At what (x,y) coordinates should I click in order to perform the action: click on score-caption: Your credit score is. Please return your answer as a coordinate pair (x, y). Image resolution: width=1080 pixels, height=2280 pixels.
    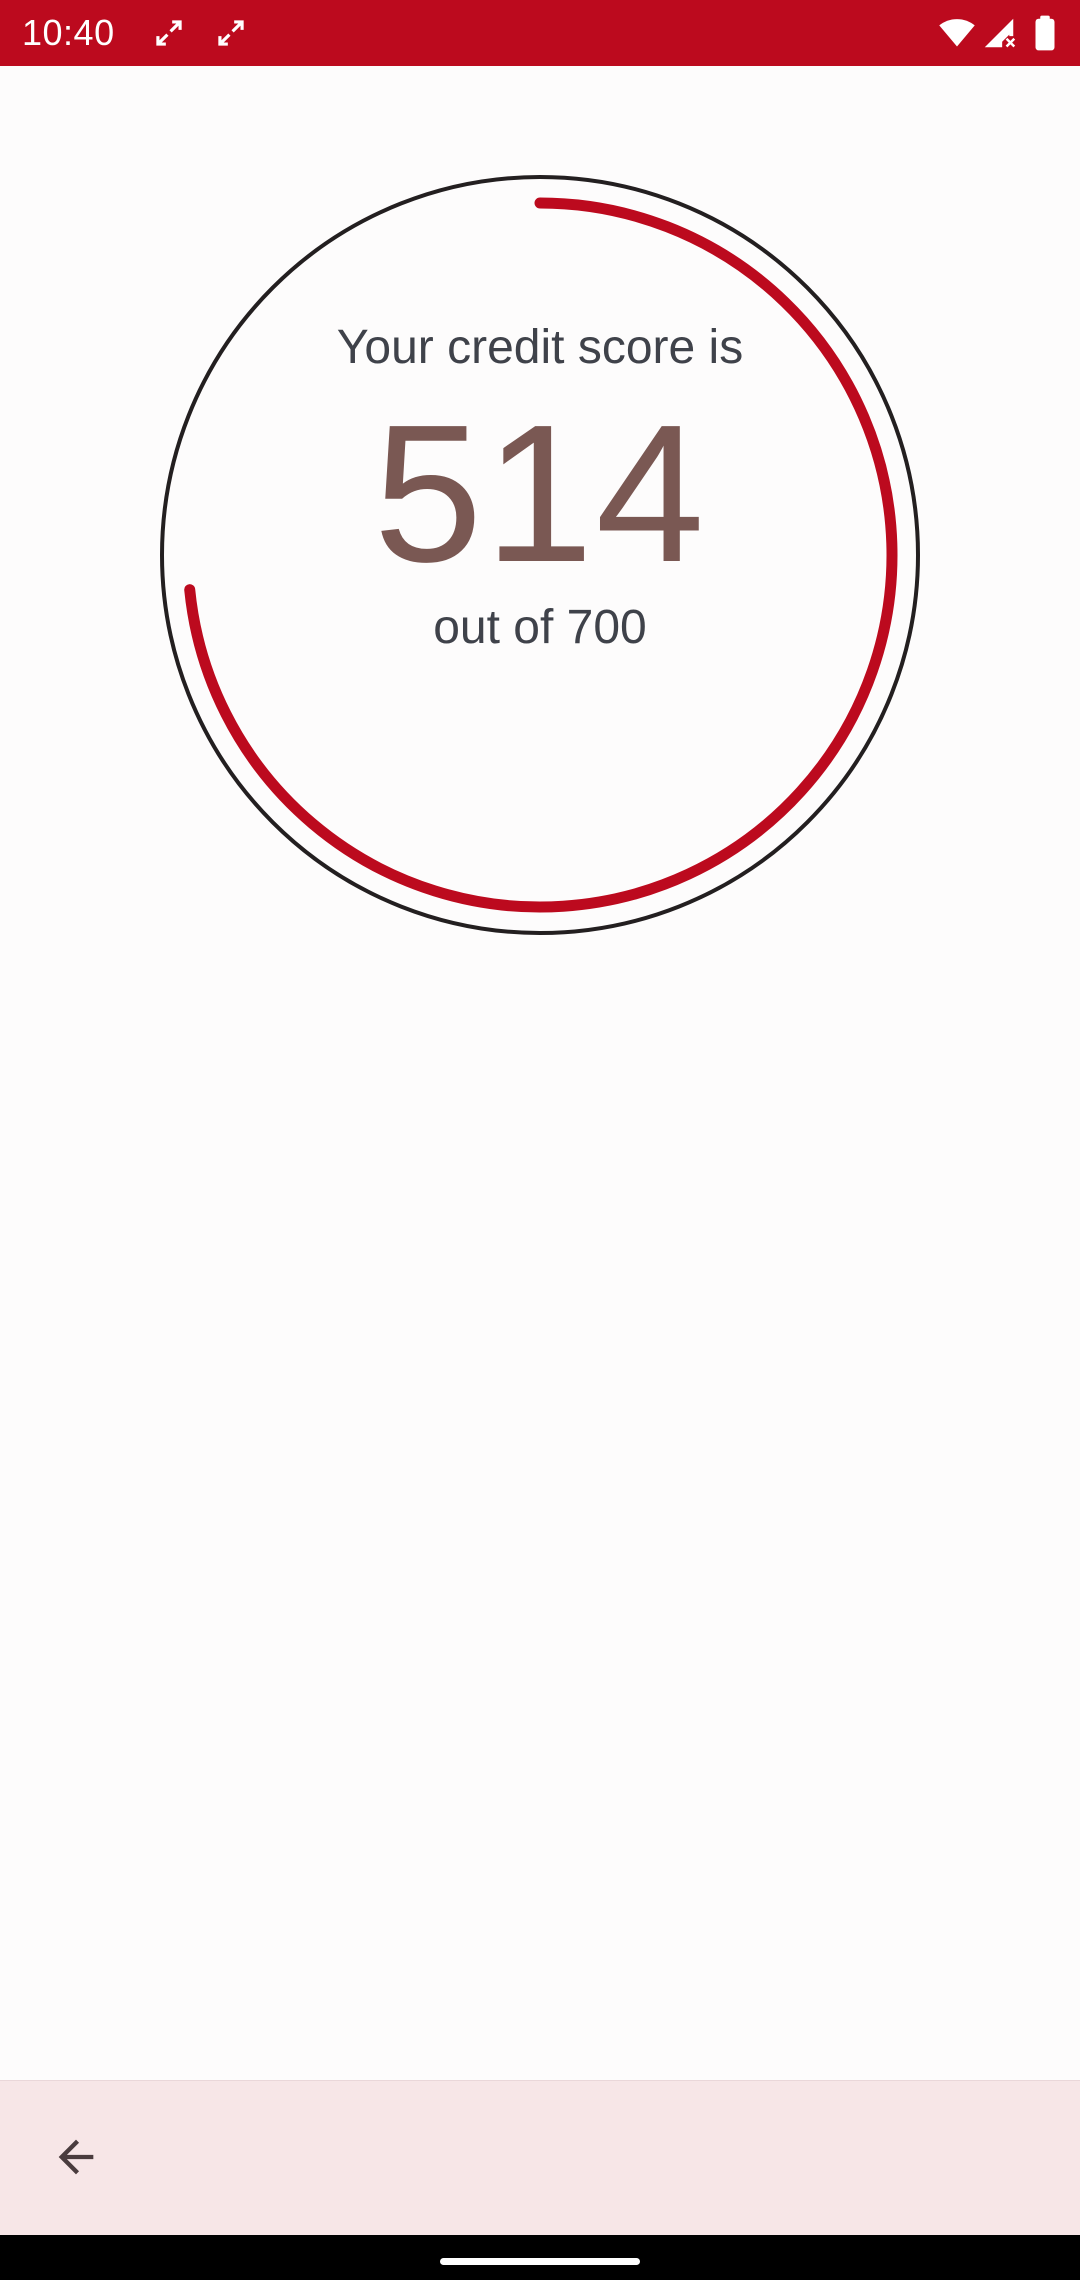
    Looking at the image, I should click on (540, 347).